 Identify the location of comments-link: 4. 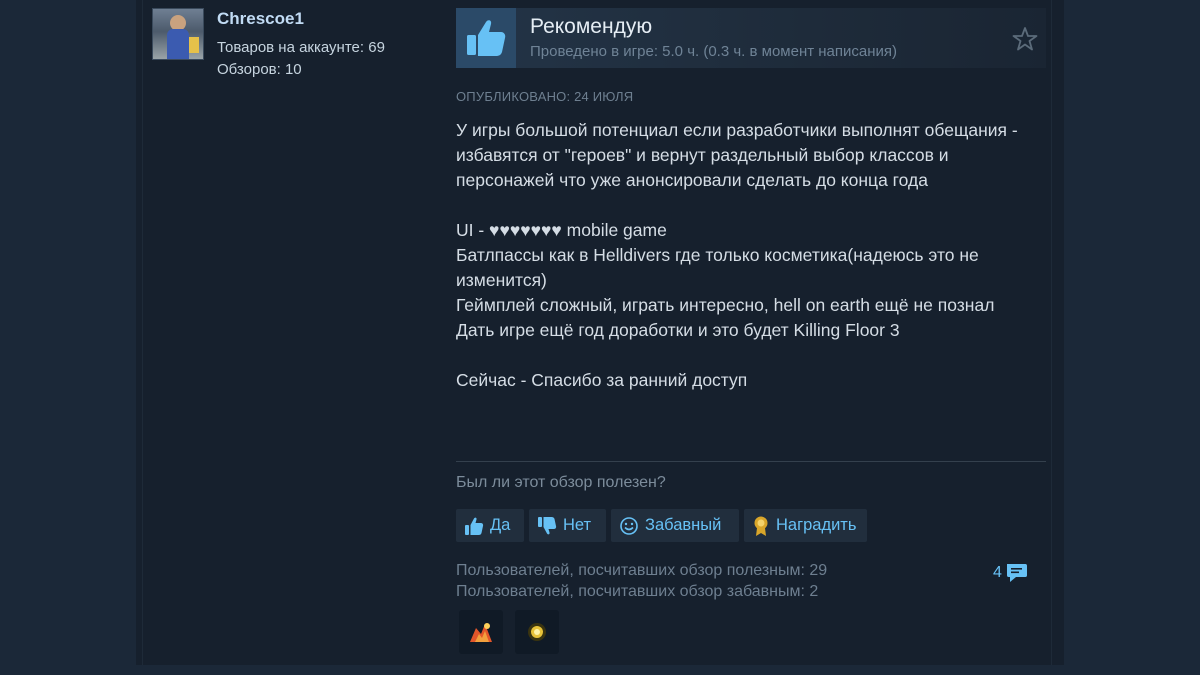
(1011, 573).